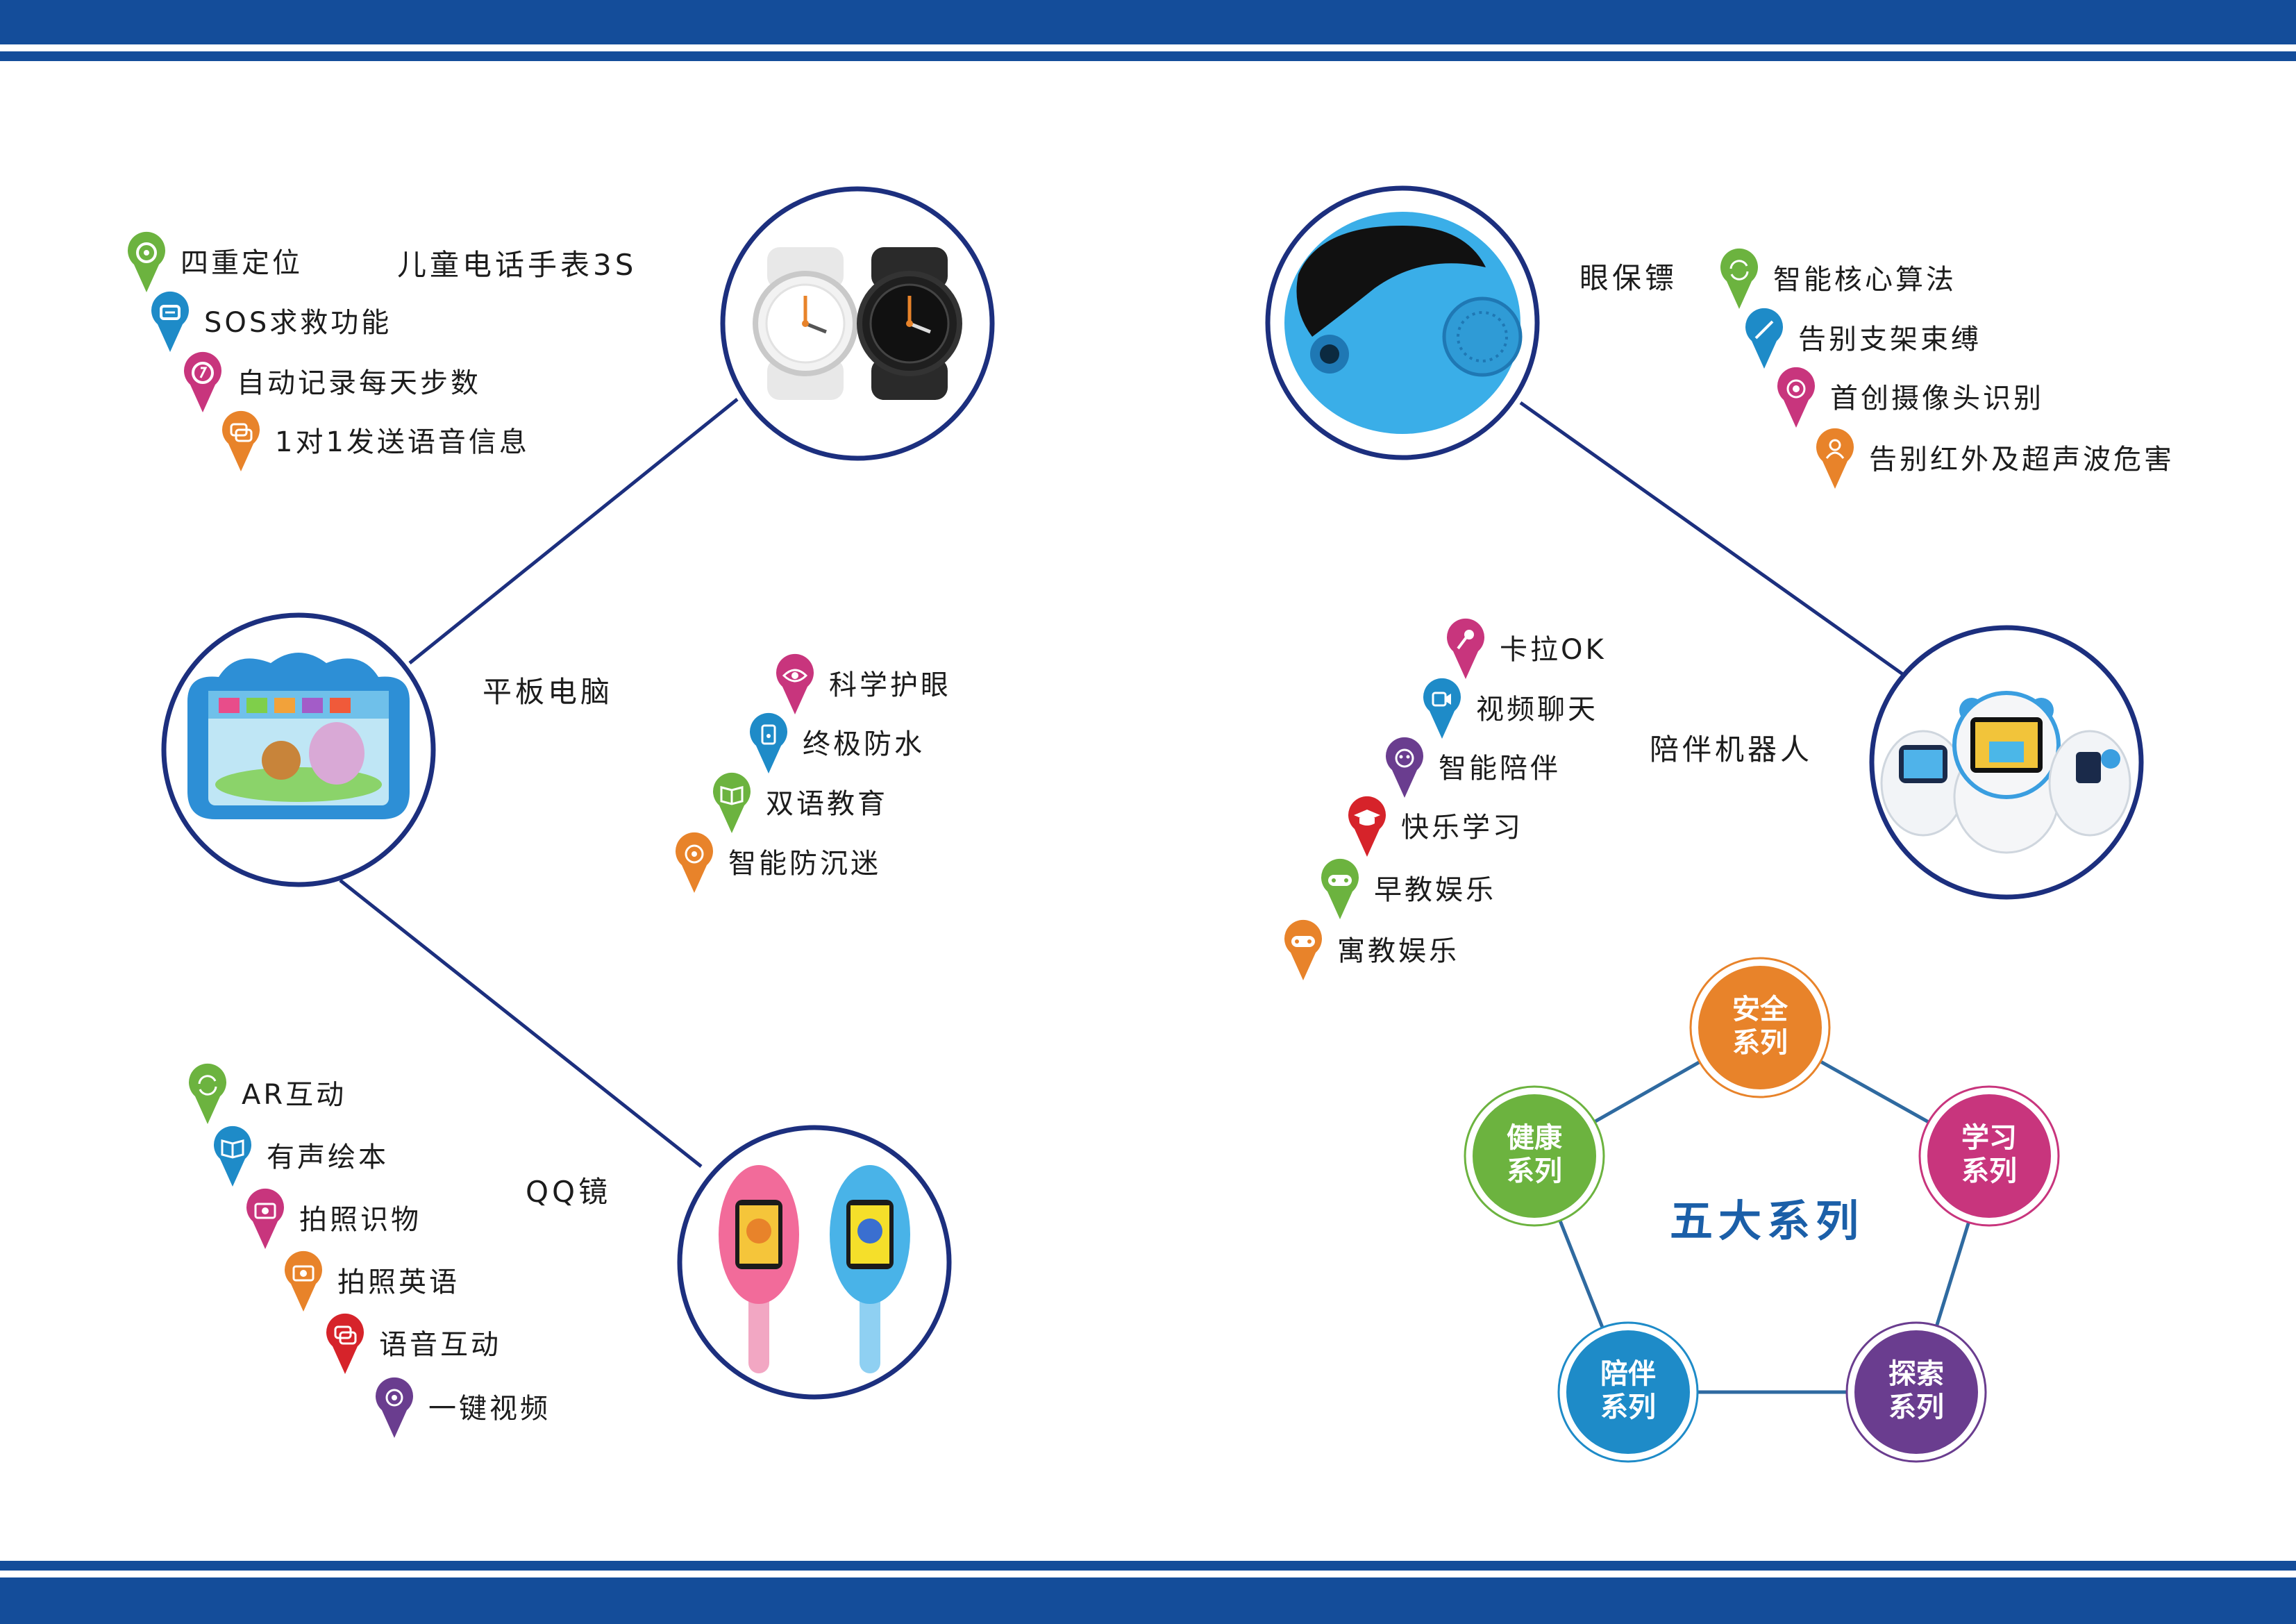 This screenshot has width=2296, height=1624. What do you see at coordinates (1367, 827) in the screenshot?
I see `graduation-cap-icon` at bounding box center [1367, 827].